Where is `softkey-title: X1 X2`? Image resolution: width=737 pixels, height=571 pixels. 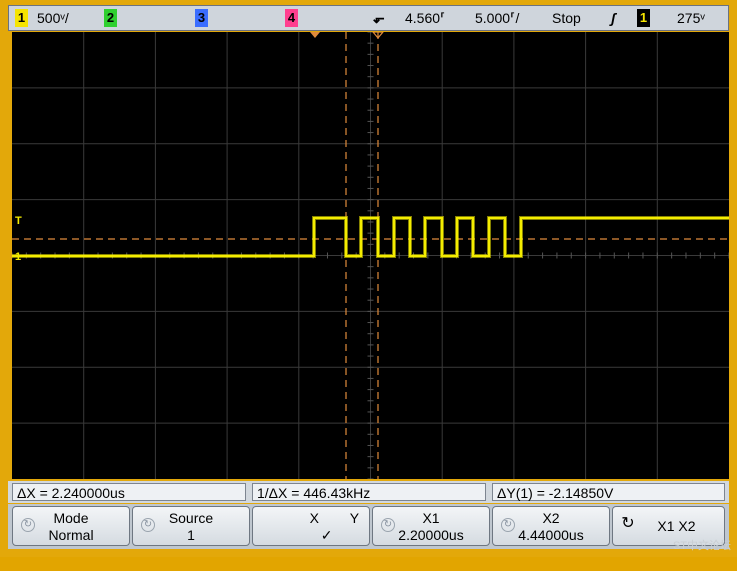
softkey-title: X1 X2 is located at coordinates (676, 526).